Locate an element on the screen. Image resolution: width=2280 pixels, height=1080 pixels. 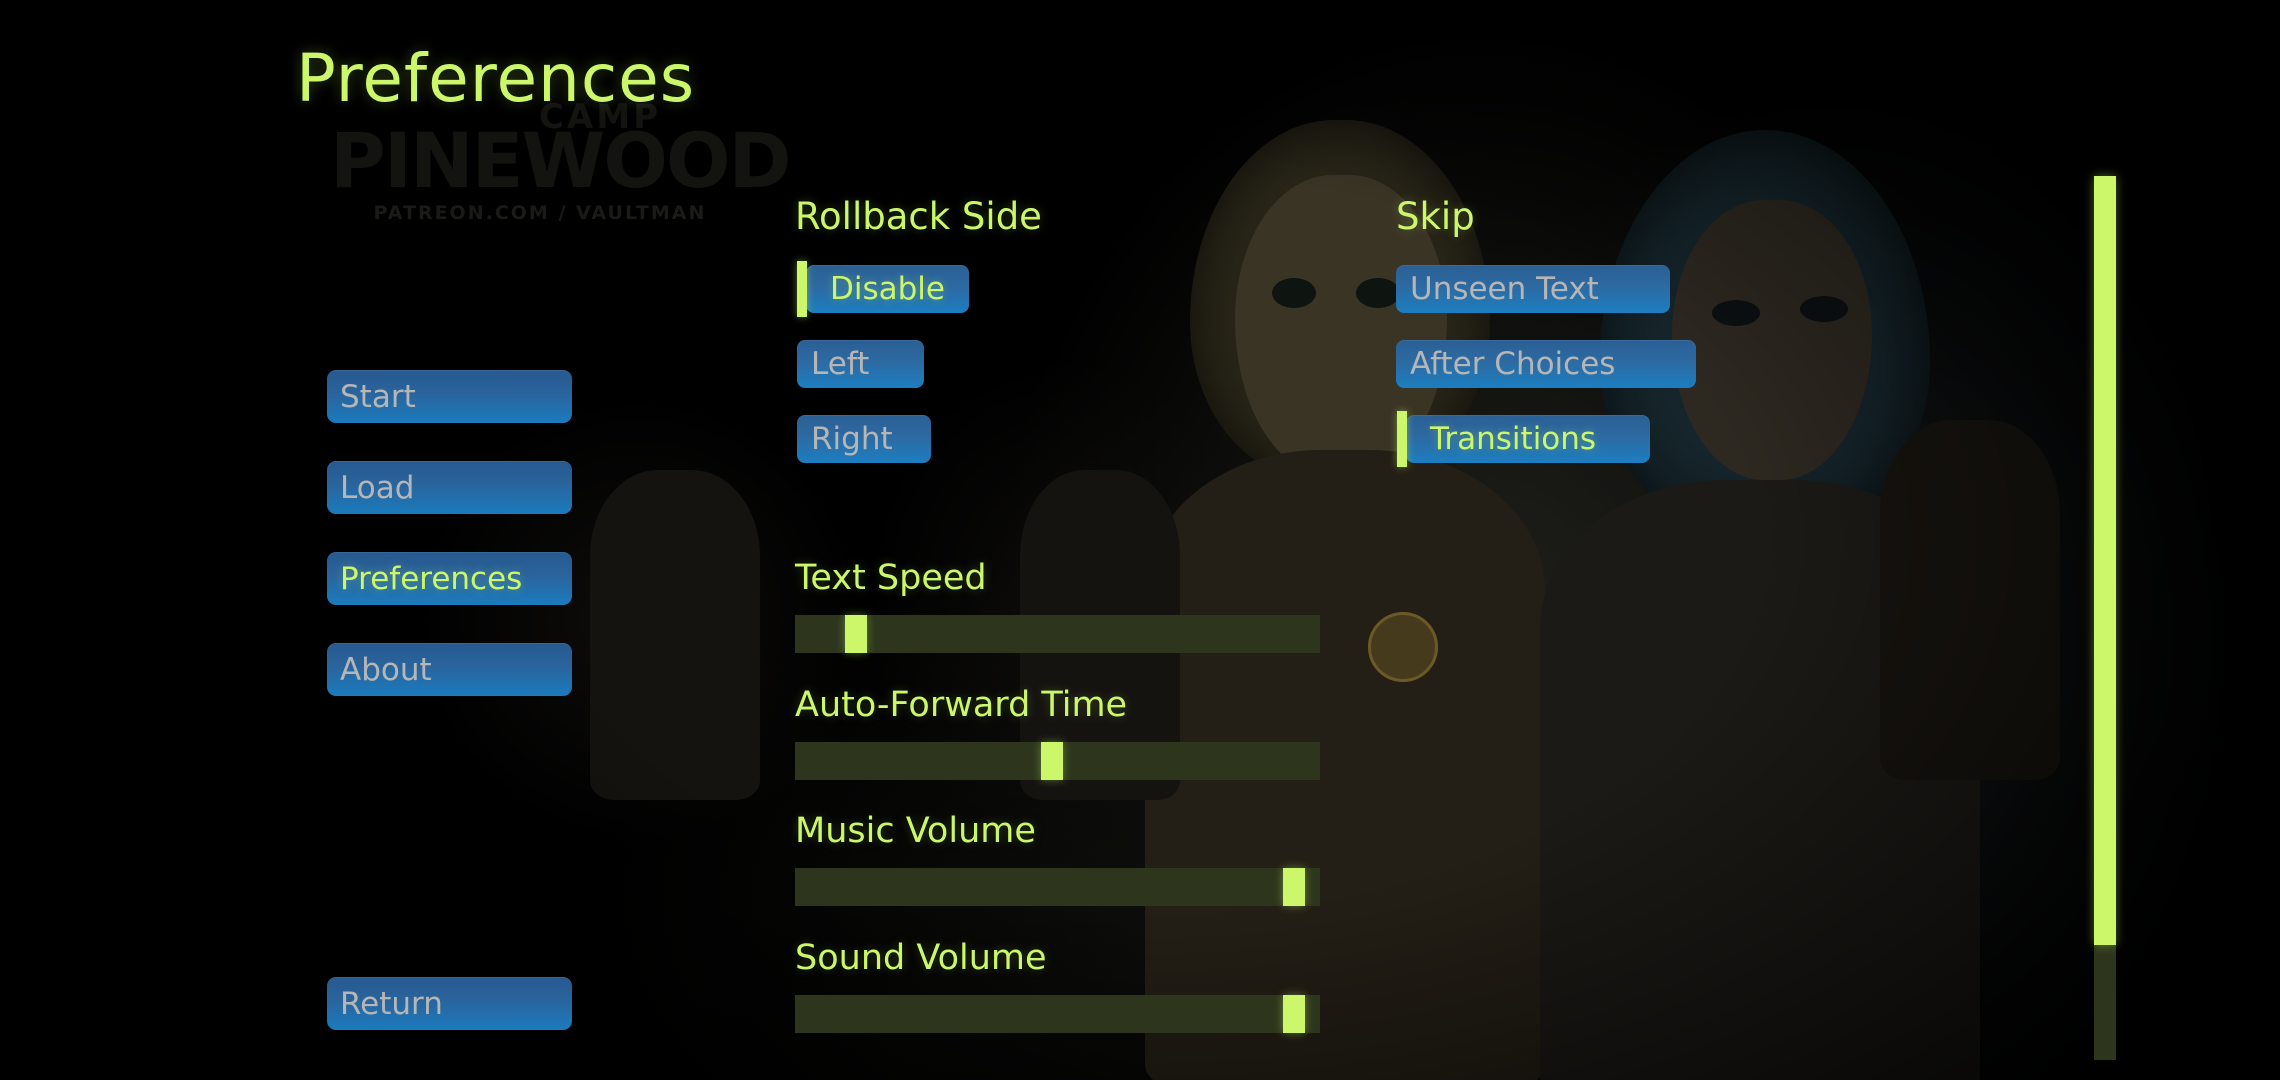
return-navigation: Return is located at coordinates (449, 1003).